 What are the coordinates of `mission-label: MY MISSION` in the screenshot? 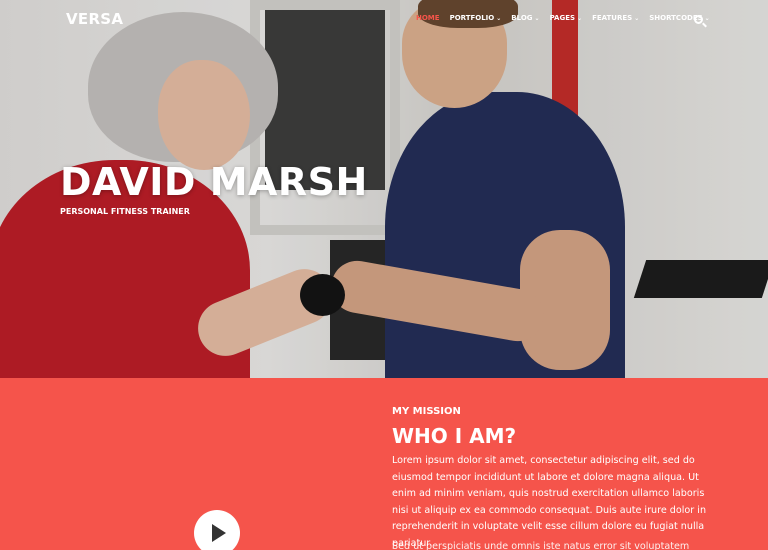 It's located at (426, 411).